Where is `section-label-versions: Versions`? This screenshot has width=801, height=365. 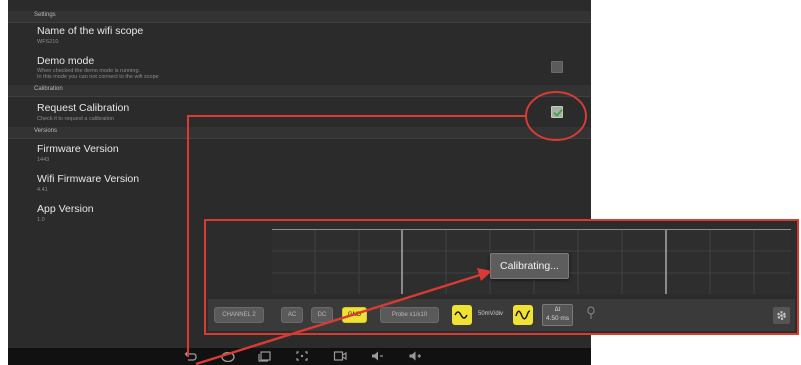
section-label-versions: Versions is located at coordinates (46, 131).